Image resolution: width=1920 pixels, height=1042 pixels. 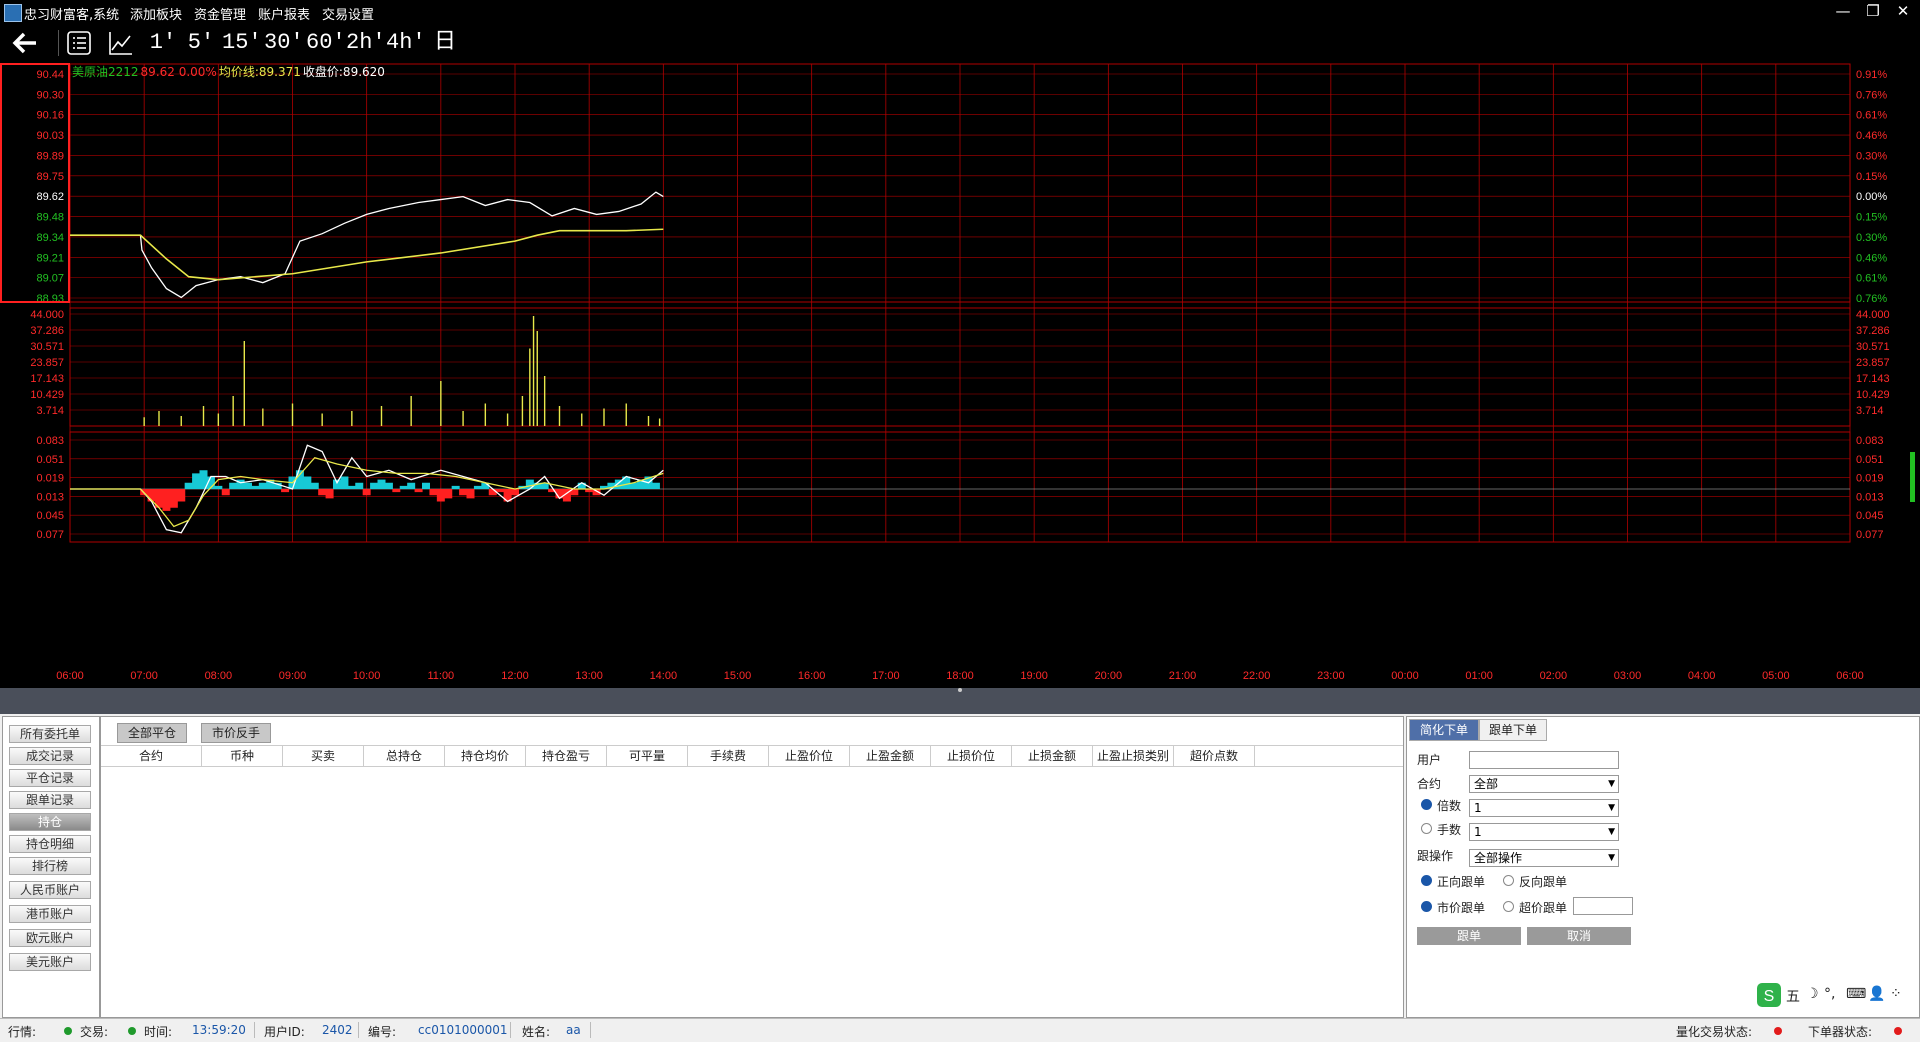 I want to click on nav-positions: 持仓, so click(x=50, y=822).